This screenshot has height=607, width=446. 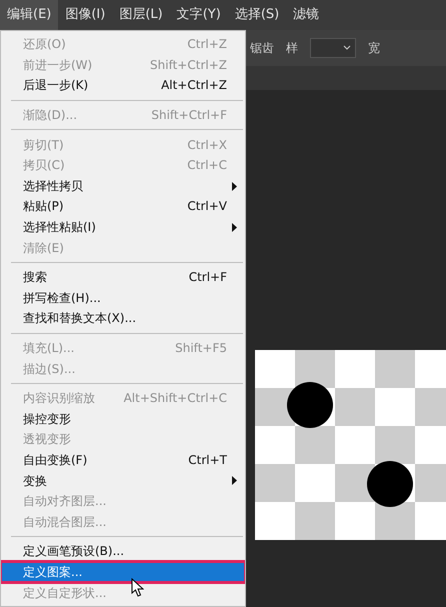 I want to click on menu-item: 操控变形, so click(x=123, y=419).